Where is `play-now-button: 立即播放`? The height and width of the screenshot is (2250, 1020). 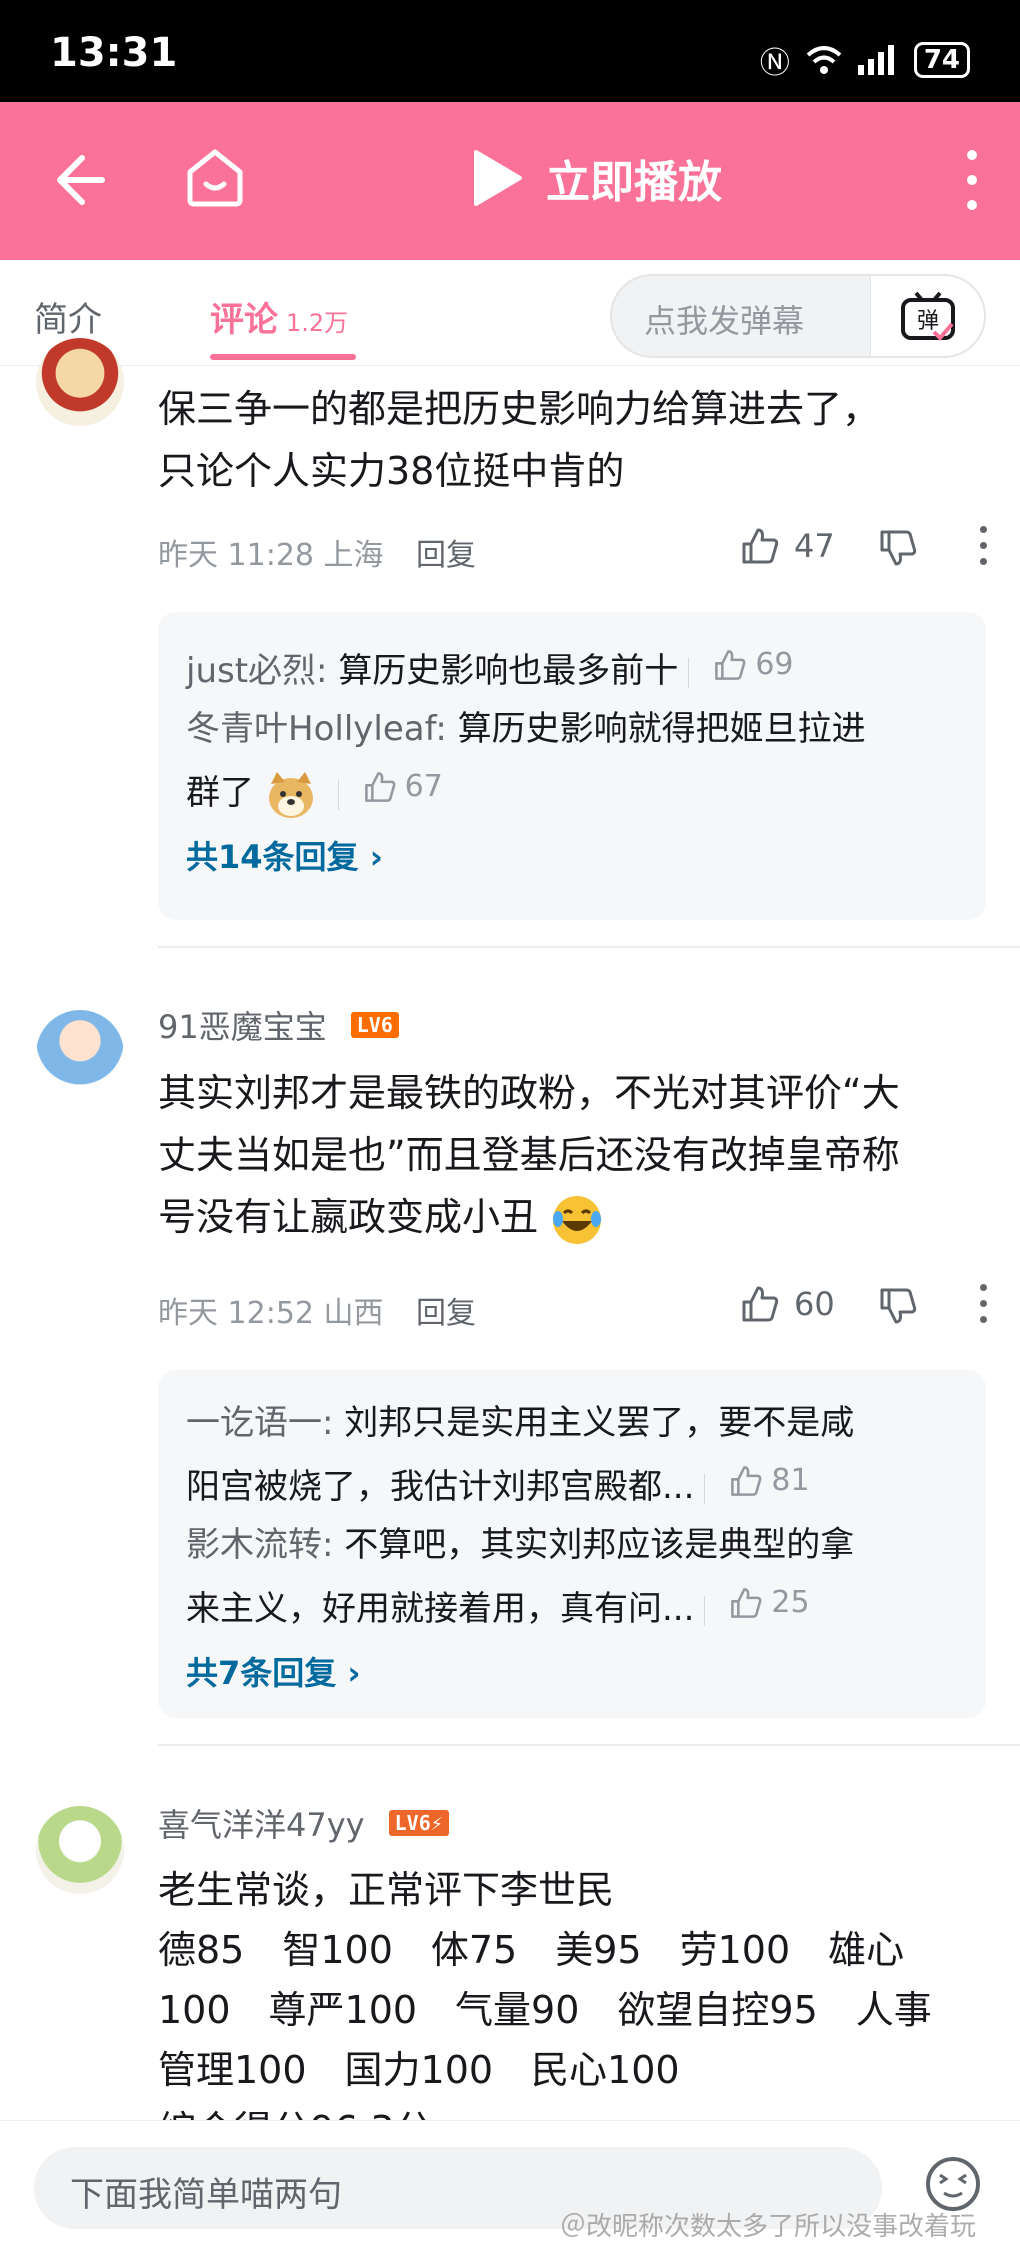 play-now-button: 立即播放 is located at coordinates (596, 178).